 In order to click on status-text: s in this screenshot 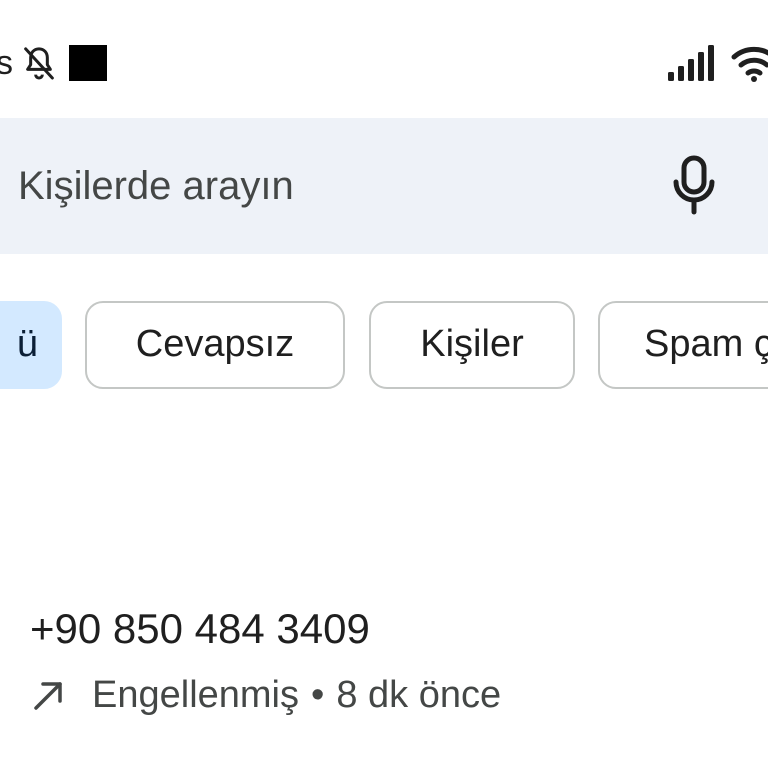, I will do `click(6, 63)`.